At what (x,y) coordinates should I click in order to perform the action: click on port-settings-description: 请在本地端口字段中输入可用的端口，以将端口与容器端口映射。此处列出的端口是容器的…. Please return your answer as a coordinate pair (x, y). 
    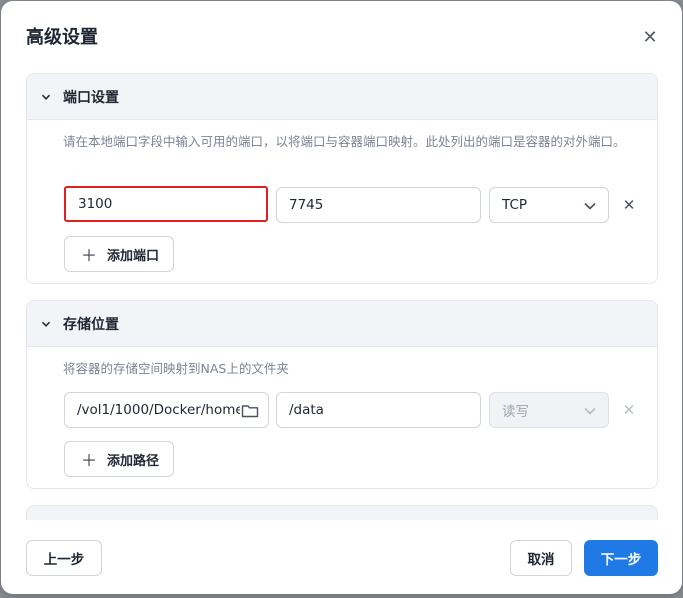
    Looking at the image, I should click on (344, 141).